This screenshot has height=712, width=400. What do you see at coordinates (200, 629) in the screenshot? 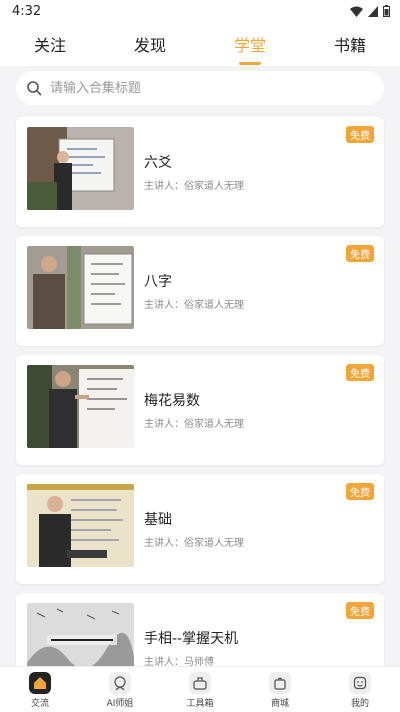
I see `course-card: 免费 手相--掌握天机 主讲人：马师傅` at bounding box center [200, 629].